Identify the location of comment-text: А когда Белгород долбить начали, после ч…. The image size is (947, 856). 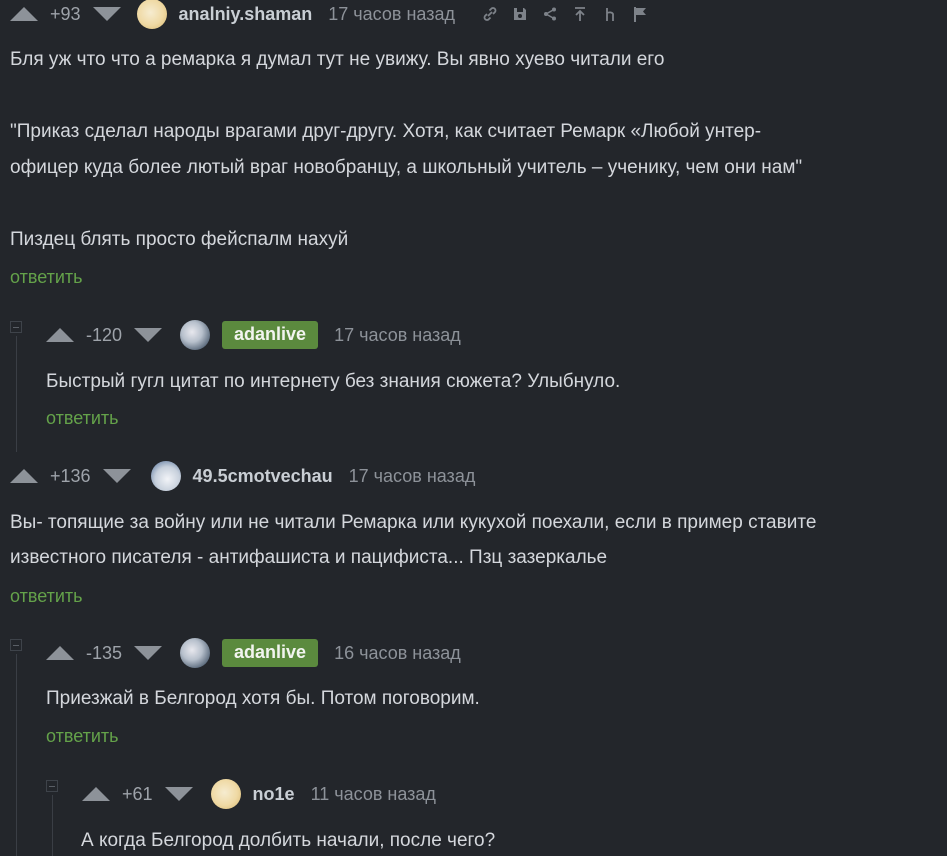
(288, 840).